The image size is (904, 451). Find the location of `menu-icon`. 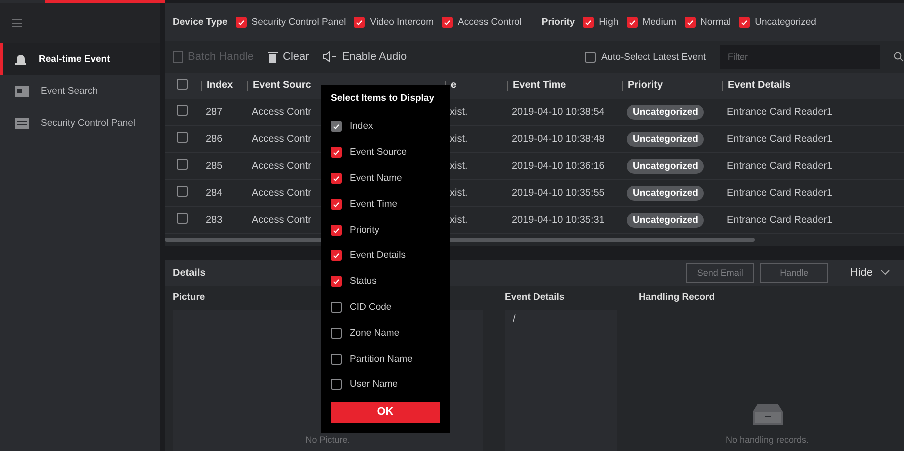

menu-icon is located at coordinates (17, 23).